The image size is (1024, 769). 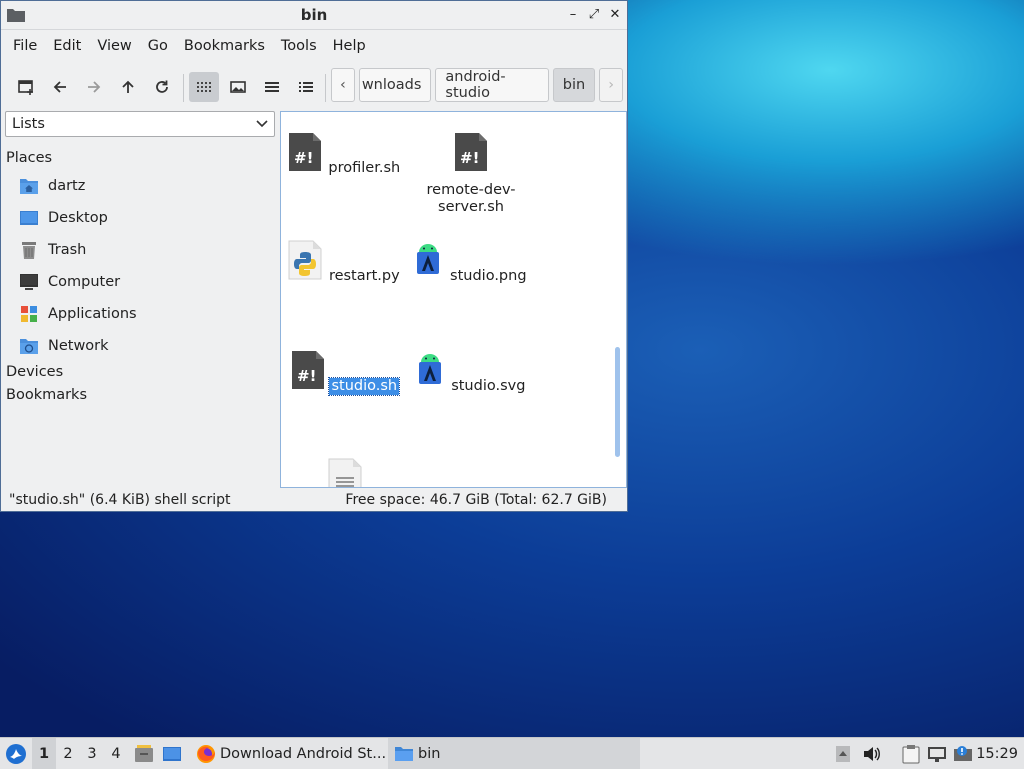 I want to click on text-file-icon, so click(x=345, y=472).